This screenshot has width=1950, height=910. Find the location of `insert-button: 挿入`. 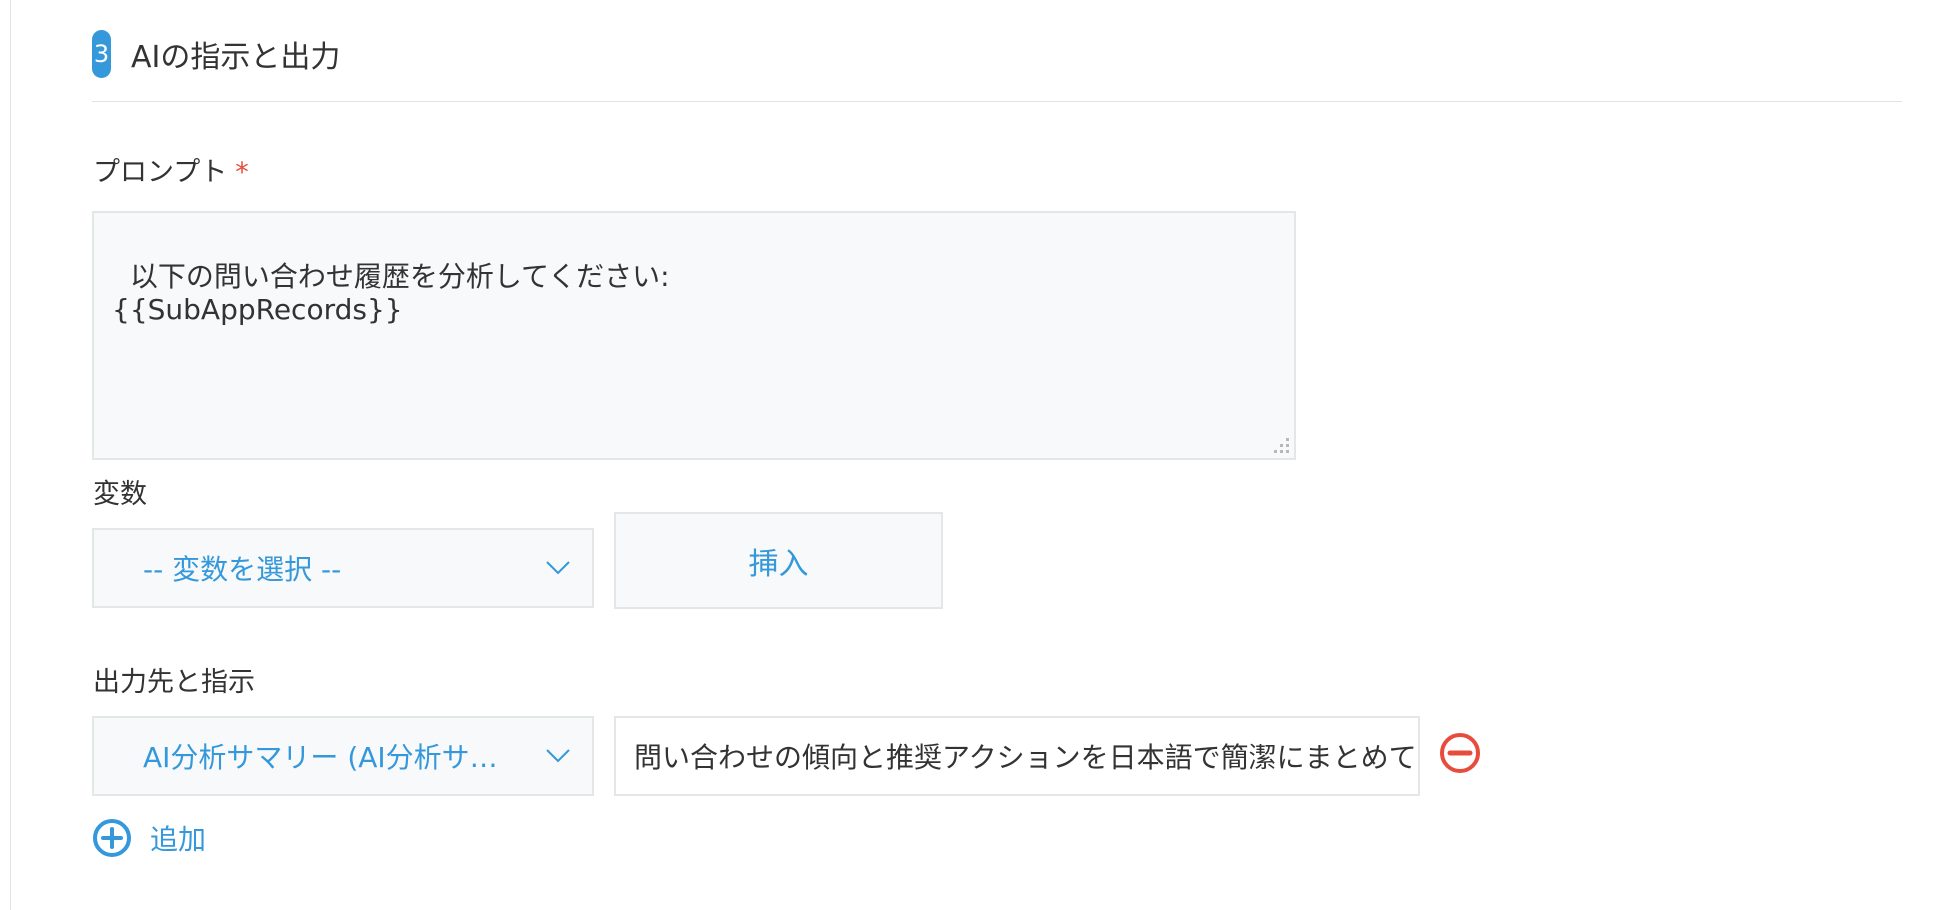

insert-button: 挿入 is located at coordinates (778, 560).